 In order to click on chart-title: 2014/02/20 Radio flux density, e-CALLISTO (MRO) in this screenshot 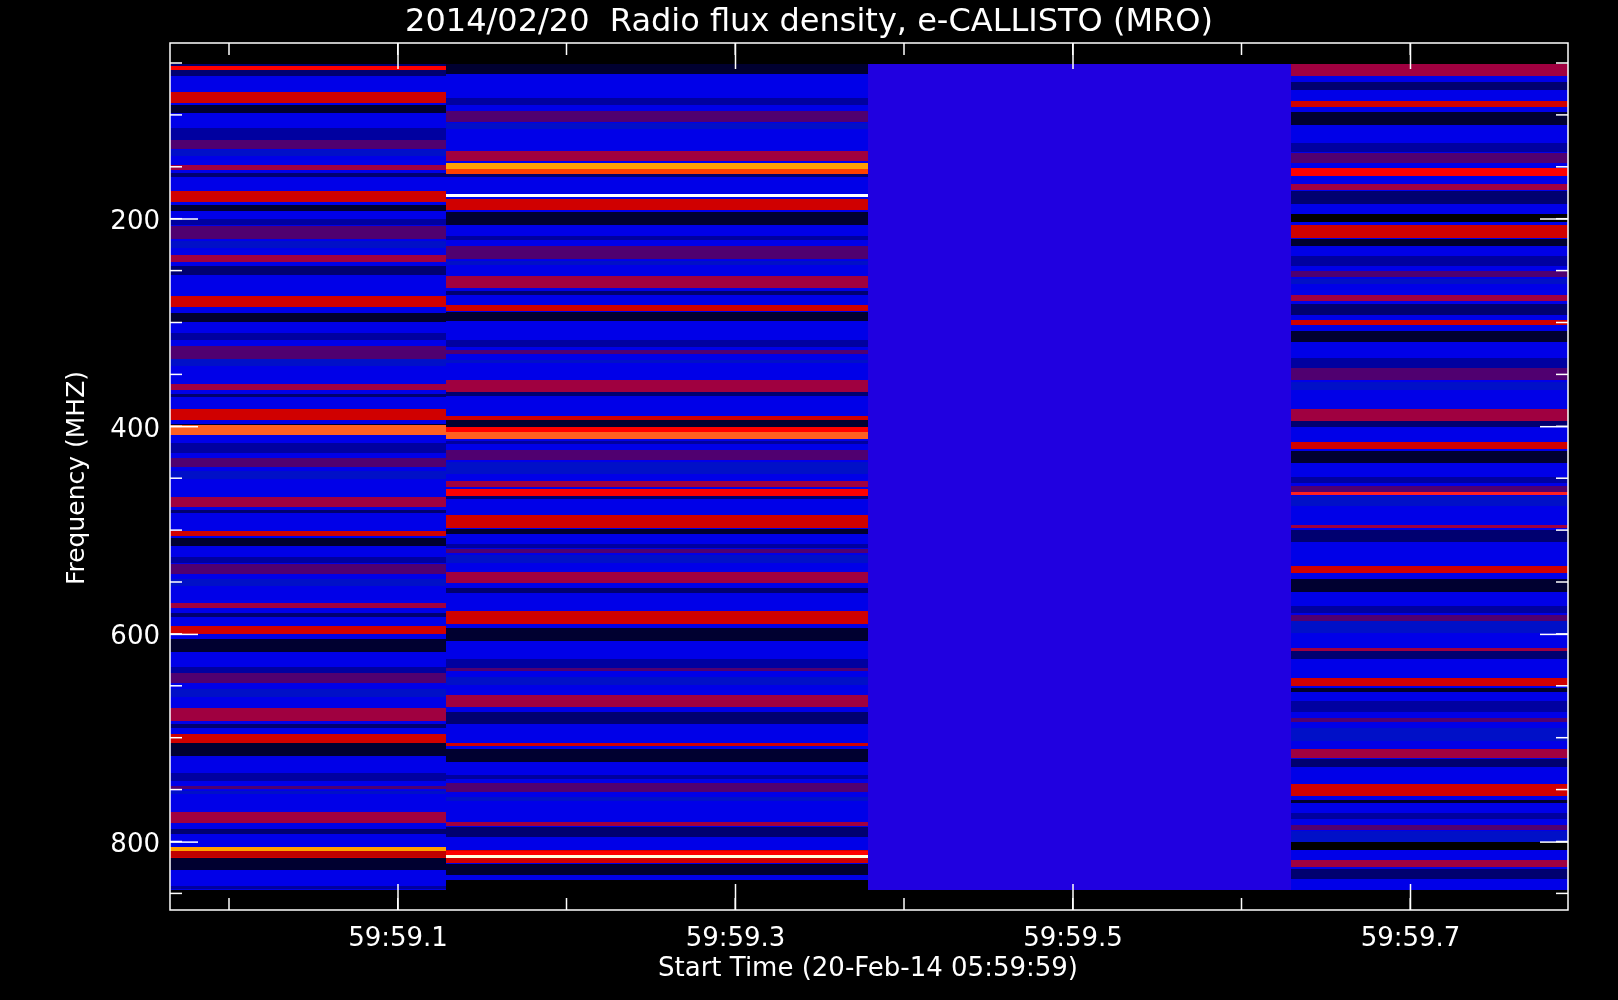, I will do `click(809, 20)`.